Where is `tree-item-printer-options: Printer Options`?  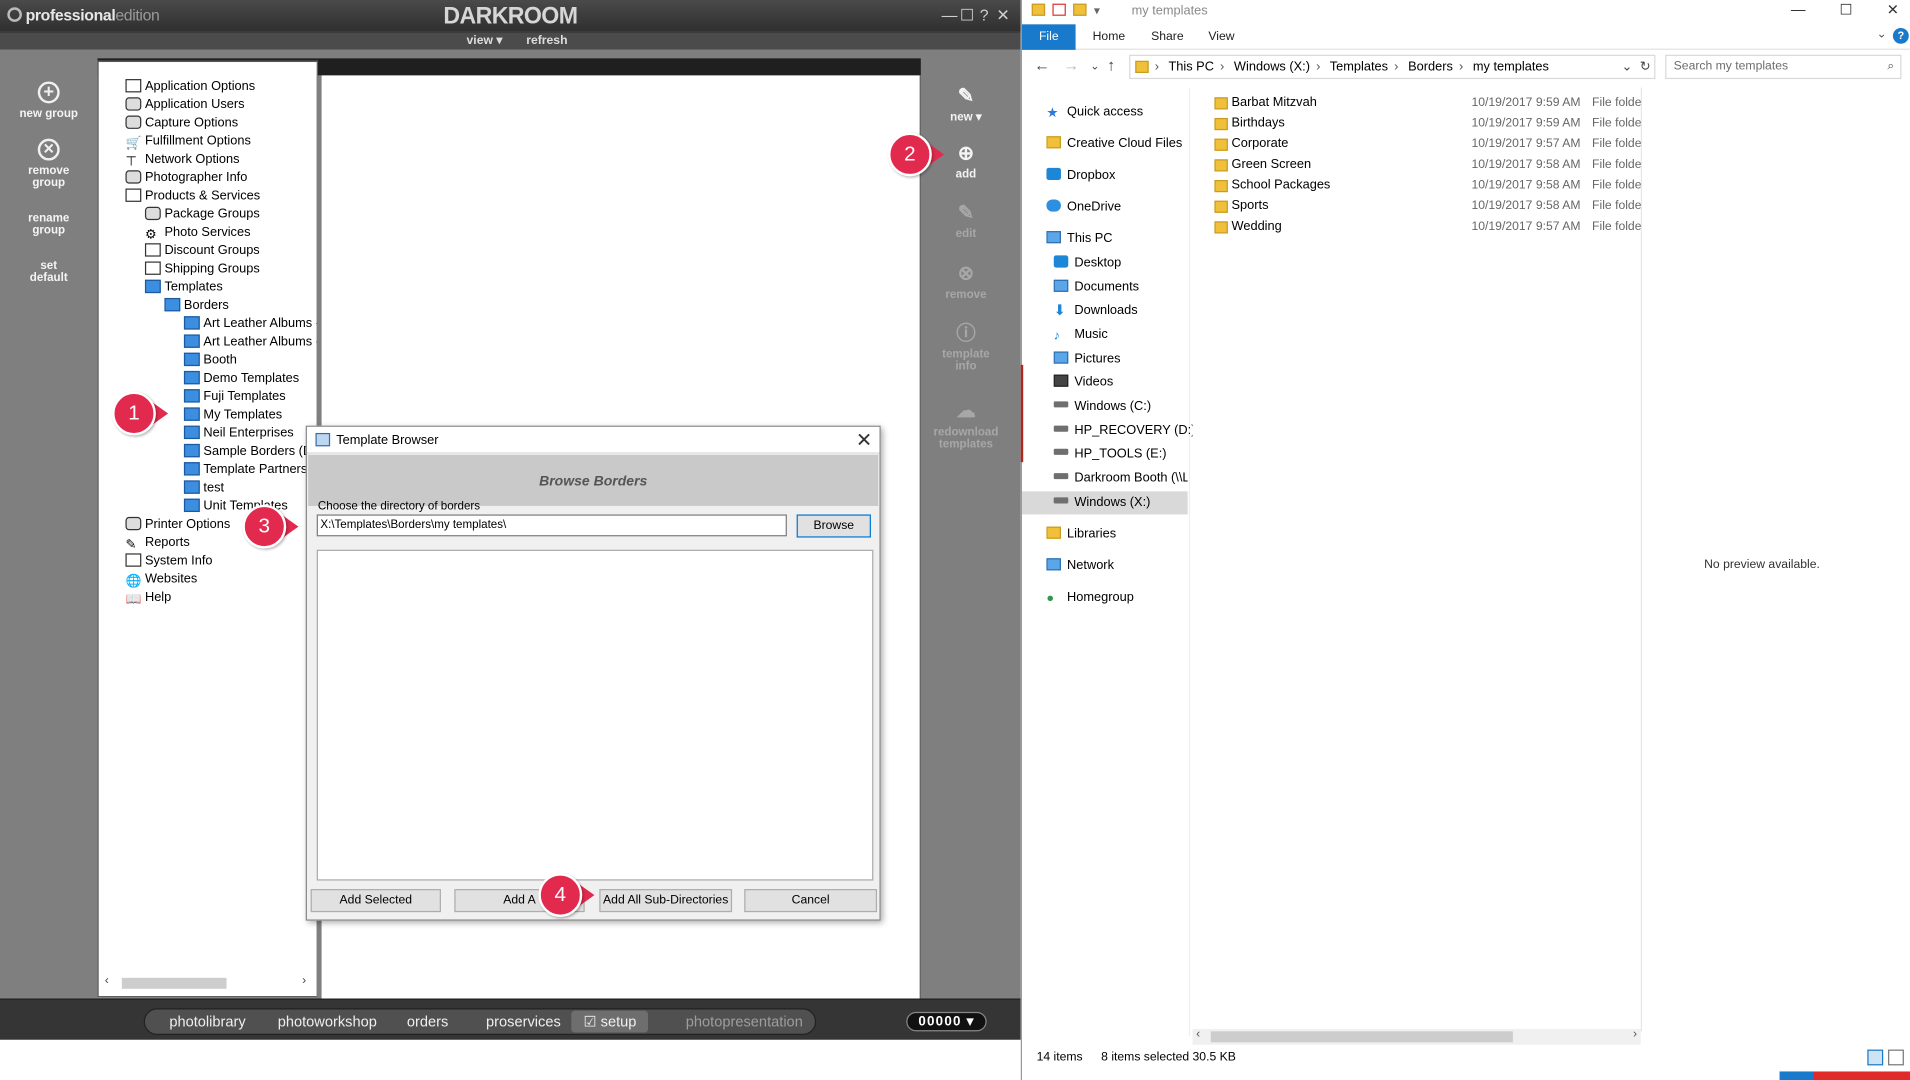
tree-item-printer-options: Printer Options is located at coordinates (177, 525).